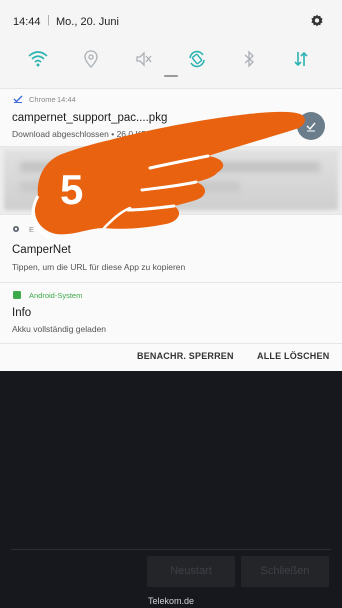 This screenshot has height=608, width=342. What do you see at coordinates (171, 601) in the screenshot?
I see `carrier-label: Telekom.de` at bounding box center [171, 601].